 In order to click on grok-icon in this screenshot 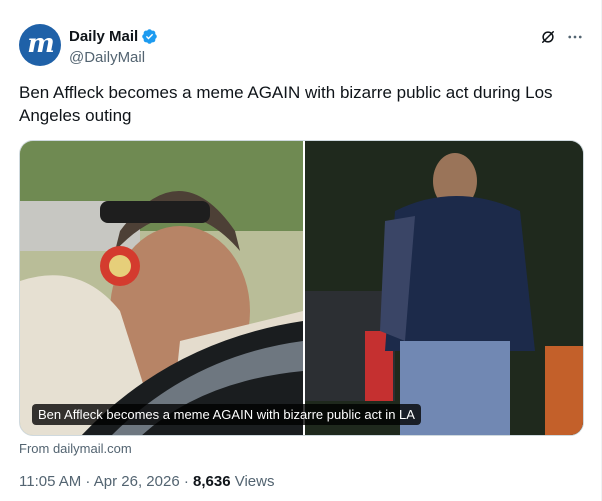, I will do `click(548, 37)`.